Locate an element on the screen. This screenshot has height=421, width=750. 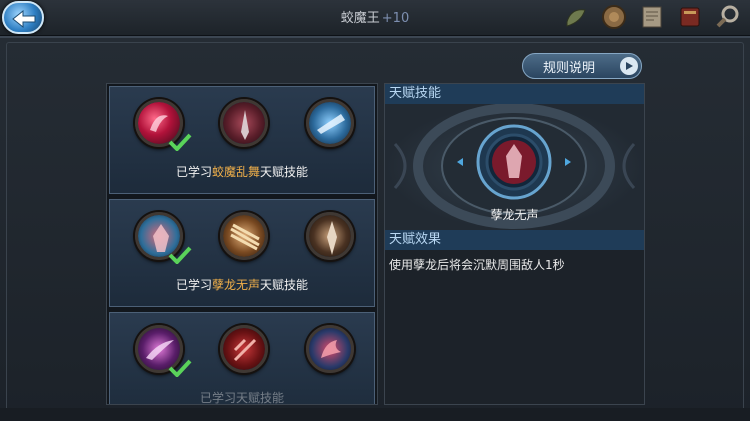
talent-row-caption: 已学习孽龙无声天赋技能 is located at coordinates (242, 284).